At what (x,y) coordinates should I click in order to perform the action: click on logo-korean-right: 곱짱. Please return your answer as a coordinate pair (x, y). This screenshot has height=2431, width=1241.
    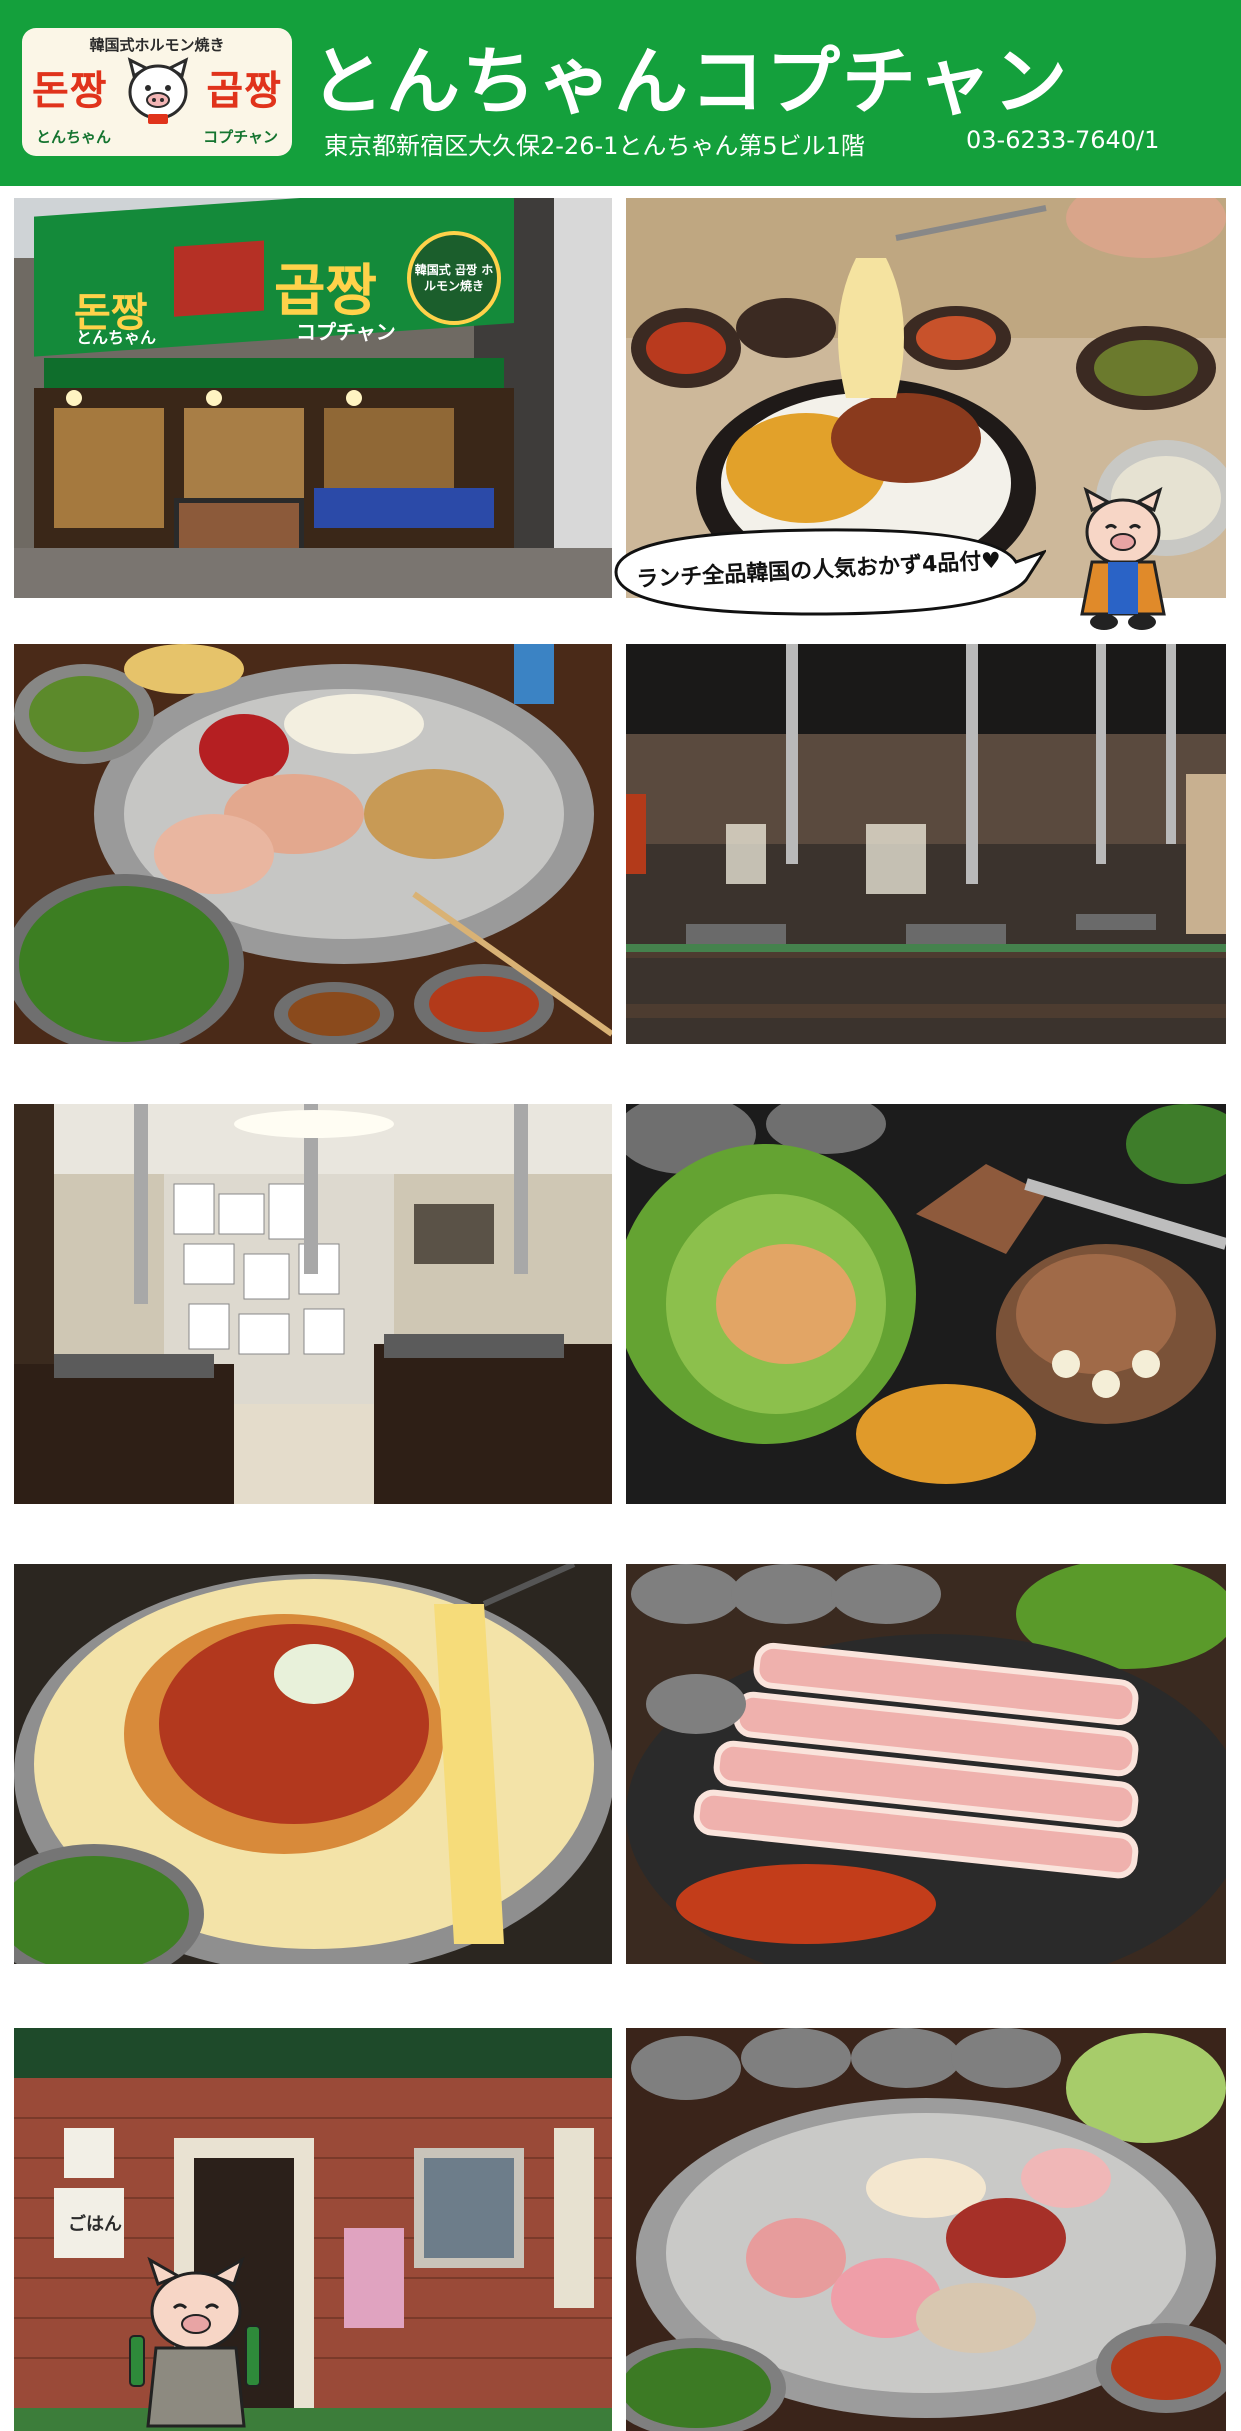
    Looking at the image, I should click on (244, 91).